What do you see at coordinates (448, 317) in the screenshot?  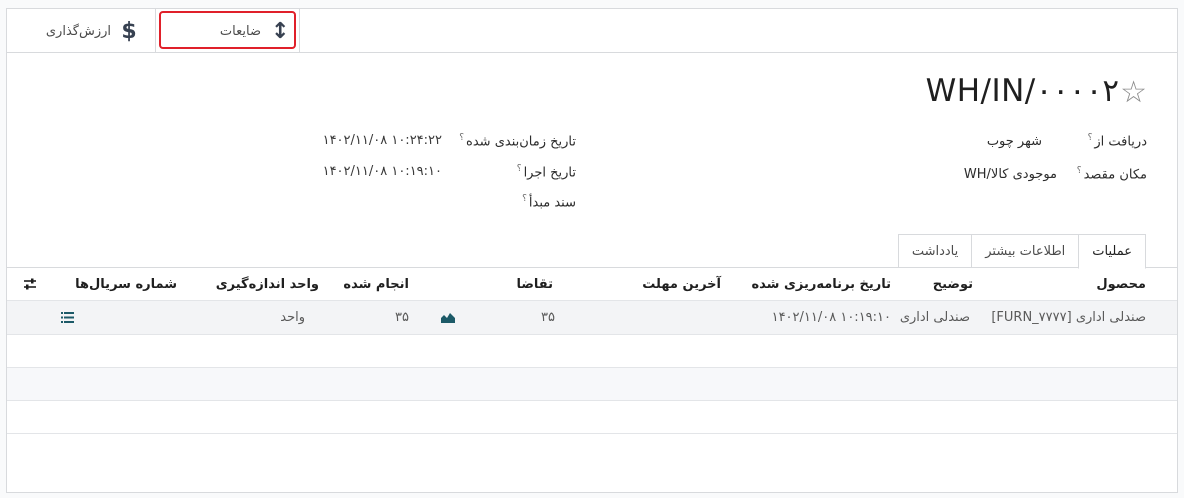 I see `chart-area-icon` at bounding box center [448, 317].